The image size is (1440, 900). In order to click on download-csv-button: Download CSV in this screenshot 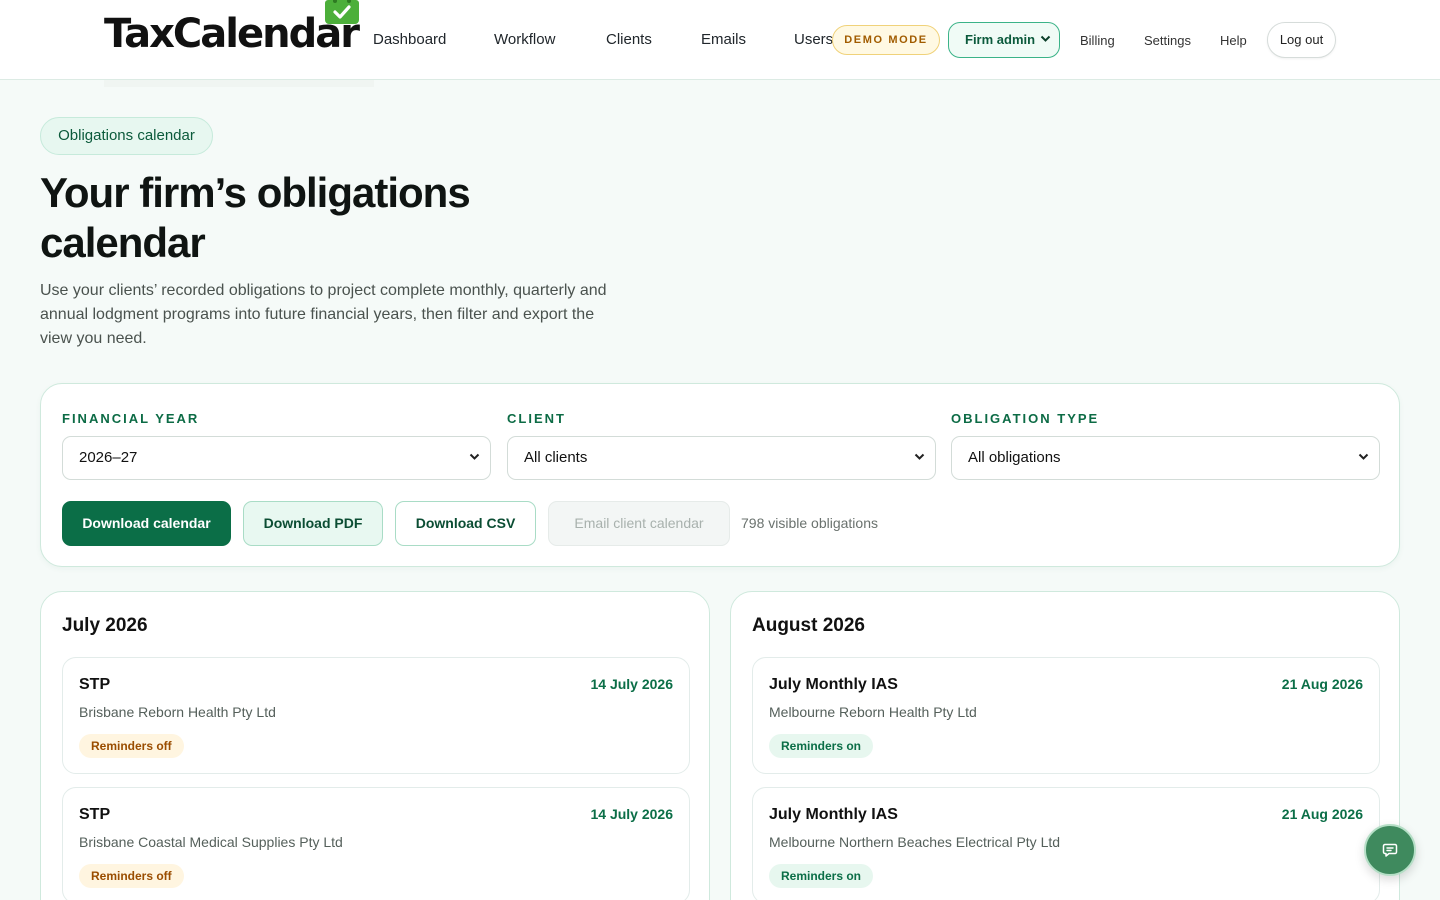, I will do `click(465, 523)`.